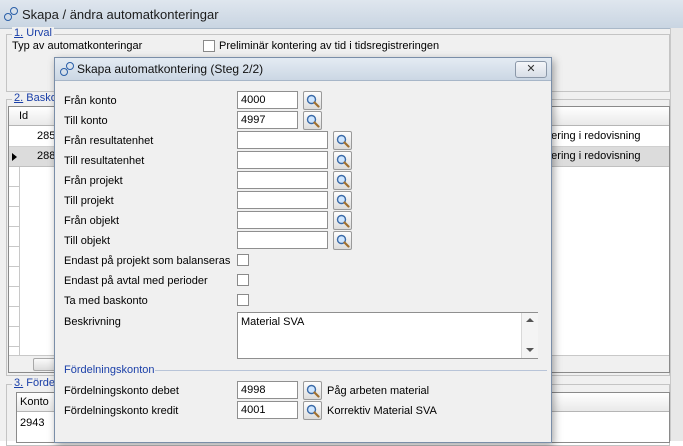 This screenshot has width=683, height=446. What do you see at coordinates (35, 98) in the screenshot?
I see `baskonto-heading: 2. Basko` at bounding box center [35, 98].